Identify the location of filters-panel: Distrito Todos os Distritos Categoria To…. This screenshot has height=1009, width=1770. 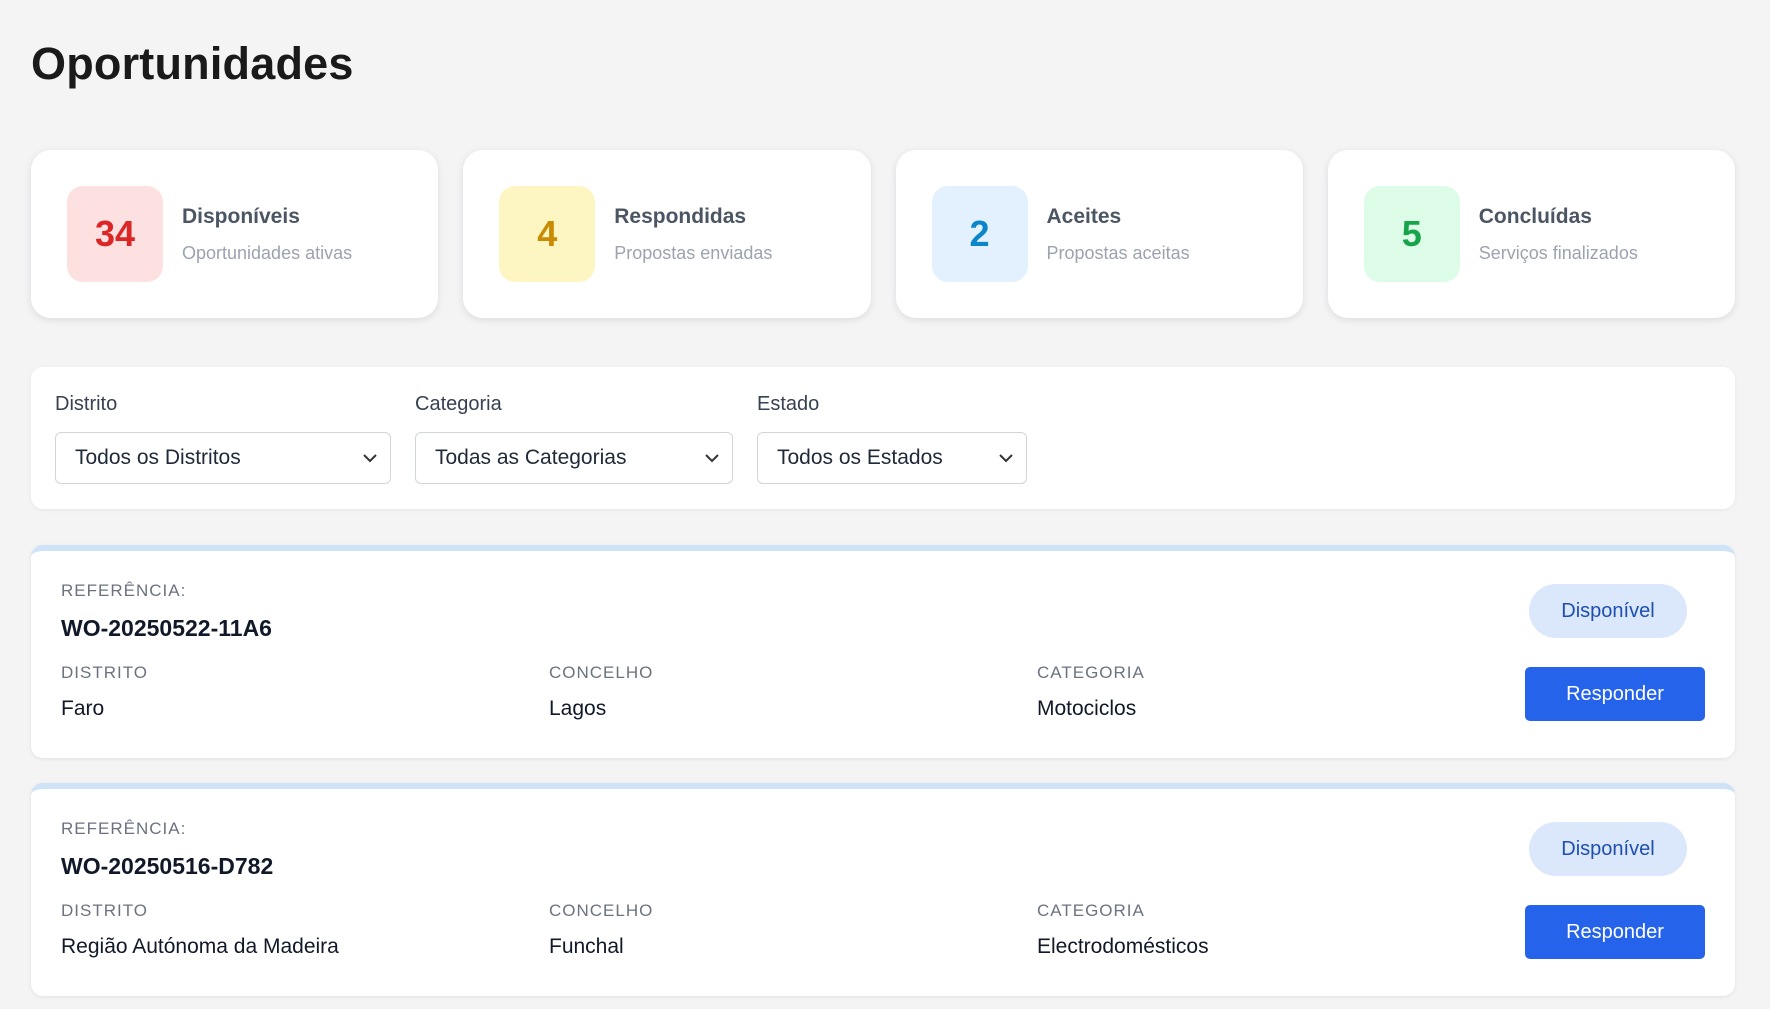
(883, 438).